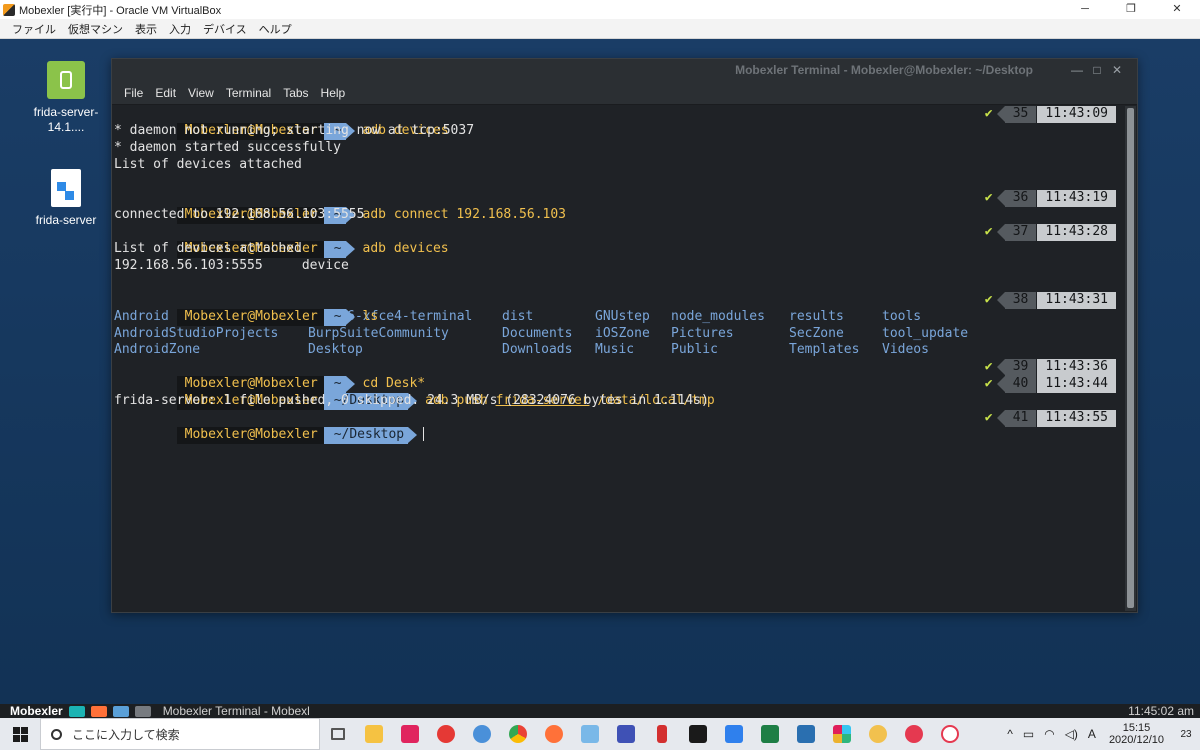 Image resolution: width=1200 pixels, height=750 pixels. Describe the element at coordinates (95, 29) in the screenshot. I see `host-menu-machine: 仮想マシン` at that location.